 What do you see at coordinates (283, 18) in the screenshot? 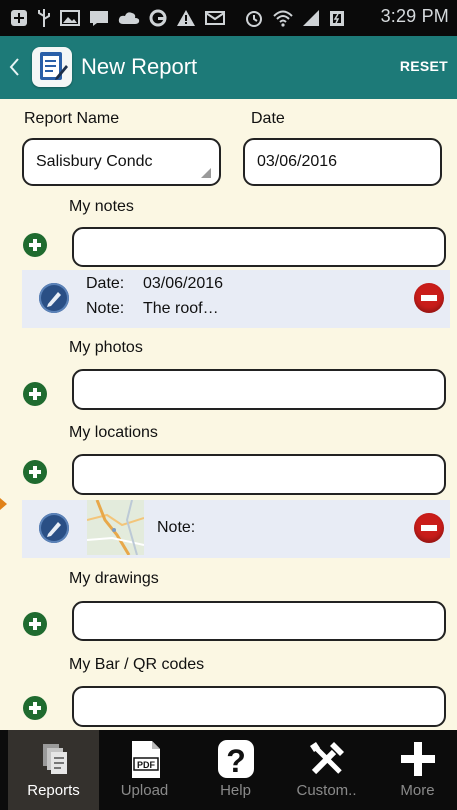
I see `wifi-icon` at bounding box center [283, 18].